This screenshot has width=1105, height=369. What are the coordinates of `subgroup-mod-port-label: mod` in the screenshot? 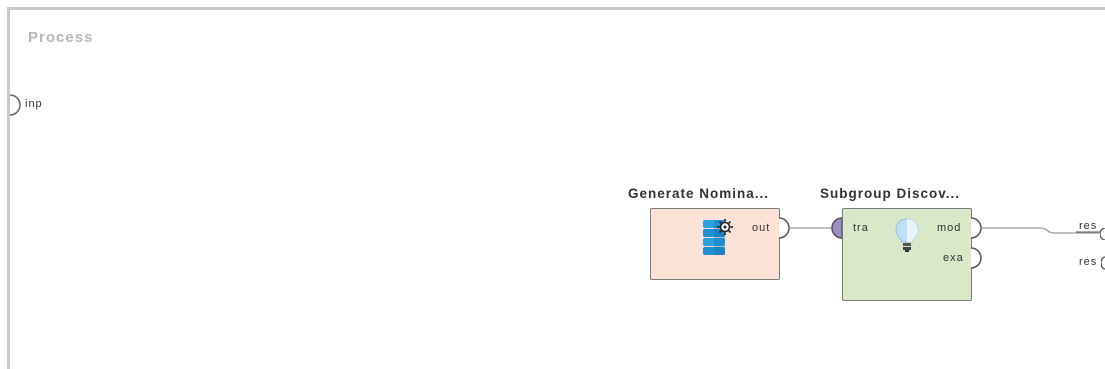 It's located at (949, 228).